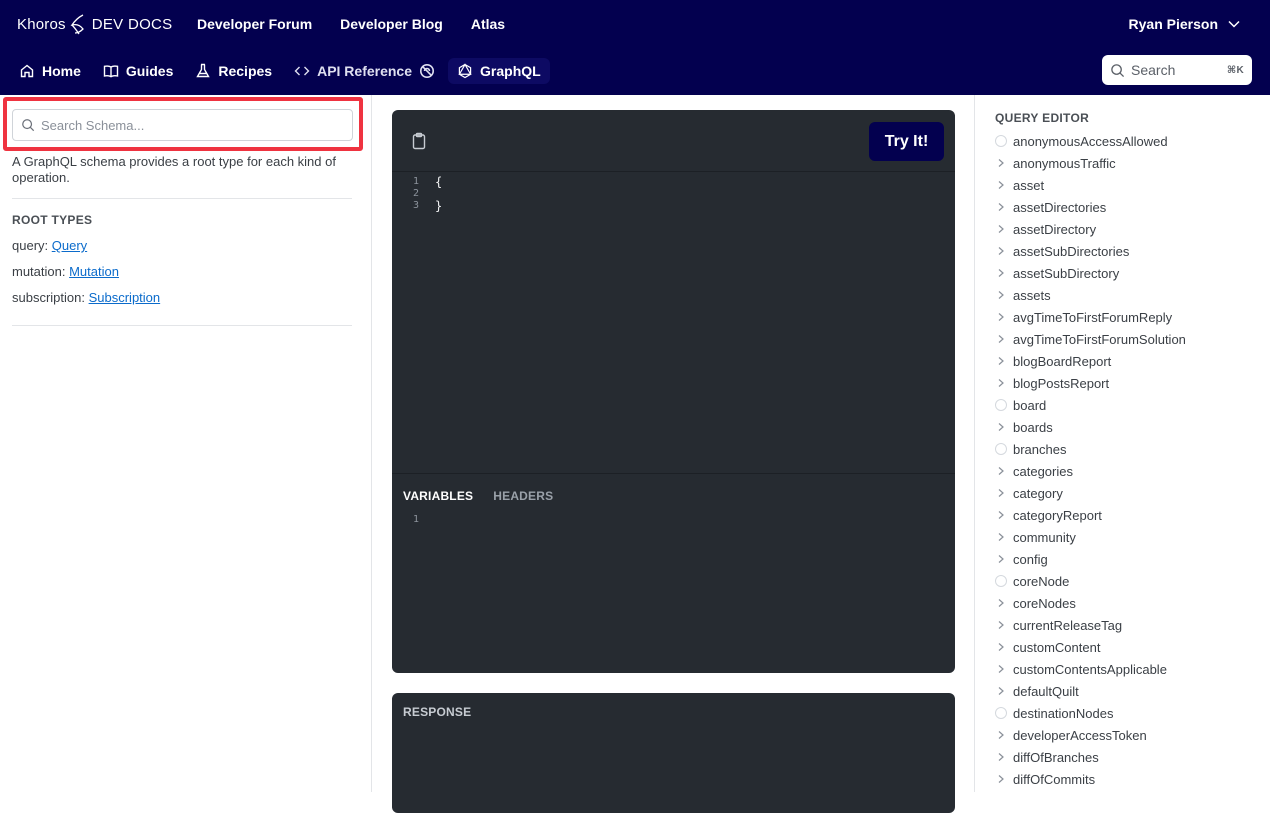 This screenshot has width=1270, height=813. I want to click on field-item: currentReleaseTag, so click(1090, 625).